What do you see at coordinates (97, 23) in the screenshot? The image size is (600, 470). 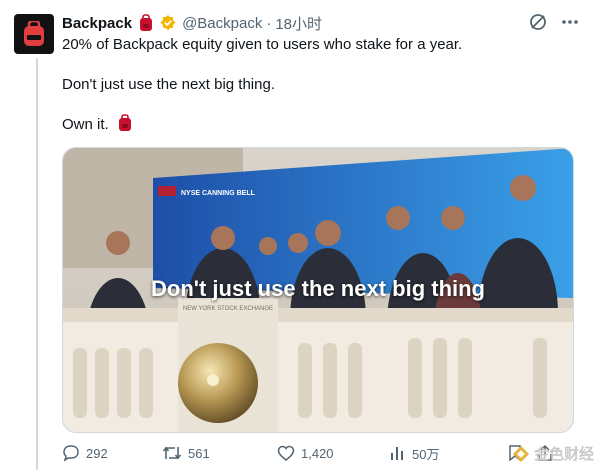 I see `author-name: Backpack` at bounding box center [97, 23].